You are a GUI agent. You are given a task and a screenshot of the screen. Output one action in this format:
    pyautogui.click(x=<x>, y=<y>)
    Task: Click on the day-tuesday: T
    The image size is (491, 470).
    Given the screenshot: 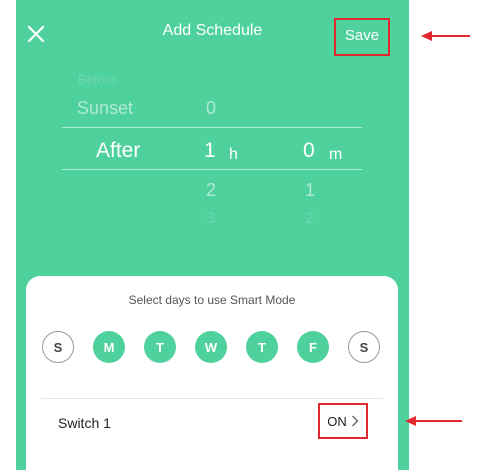 What is the action you would take?
    pyautogui.click(x=160, y=347)
    